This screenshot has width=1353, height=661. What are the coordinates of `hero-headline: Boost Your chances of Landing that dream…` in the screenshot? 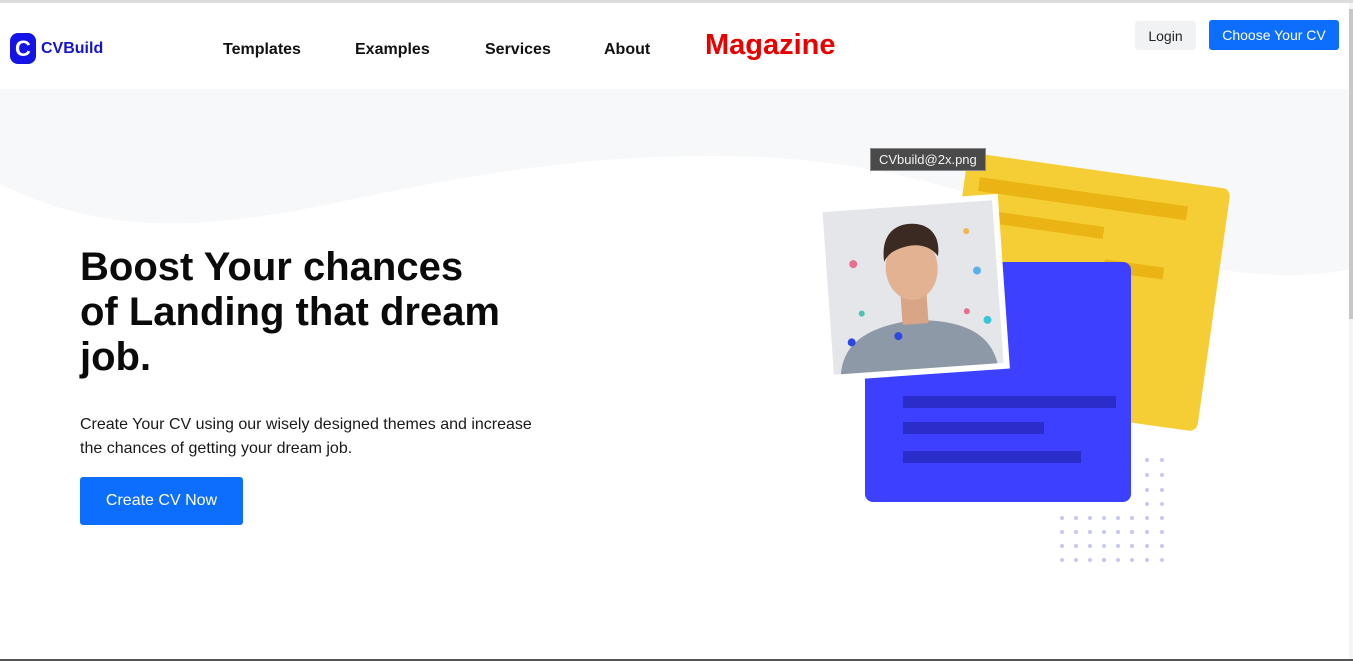 It's located at (290, 312).